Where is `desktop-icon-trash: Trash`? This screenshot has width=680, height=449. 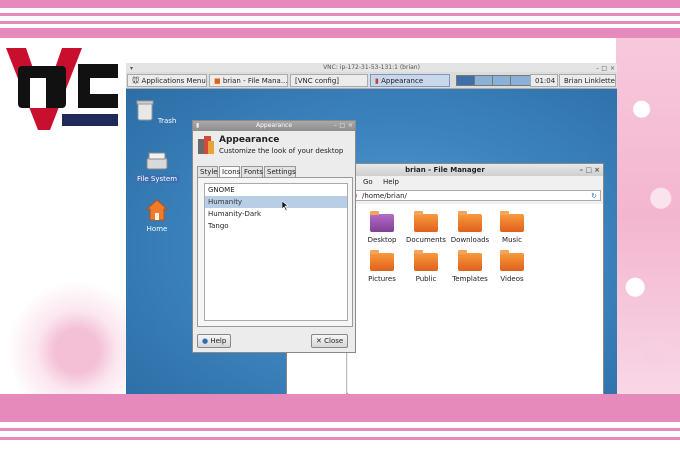 desktop-icon-trash: Trash is located at coordinates (157, 112).